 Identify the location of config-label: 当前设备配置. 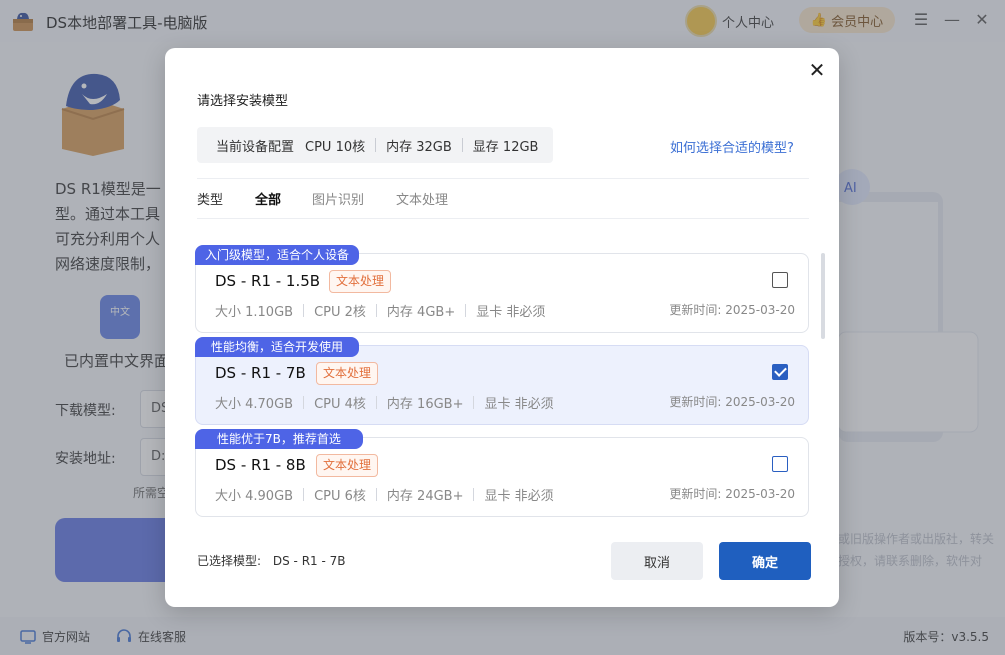
(255, 147).